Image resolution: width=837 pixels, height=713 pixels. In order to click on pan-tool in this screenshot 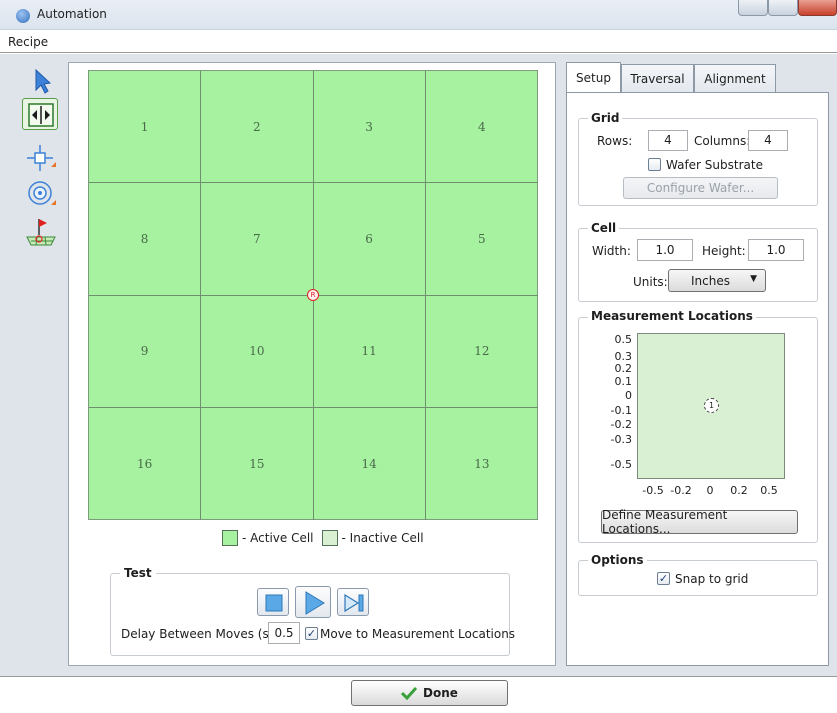, I will do `click(40, 114)`.